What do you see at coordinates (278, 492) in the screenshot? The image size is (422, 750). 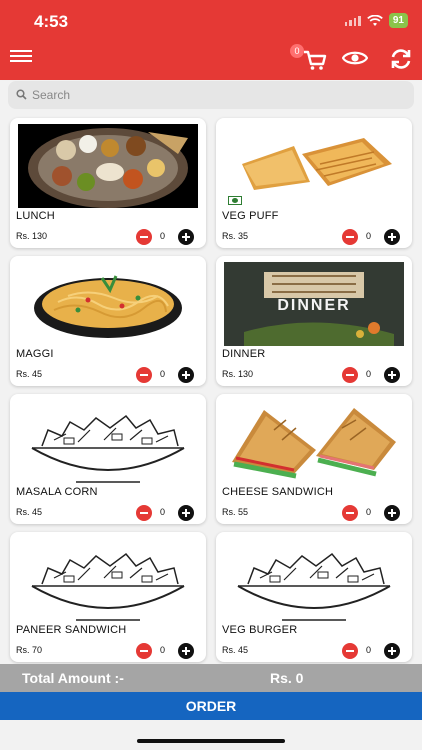 I see `item-name: CHEESE SANDWICH` at bounding box center [278, 492].